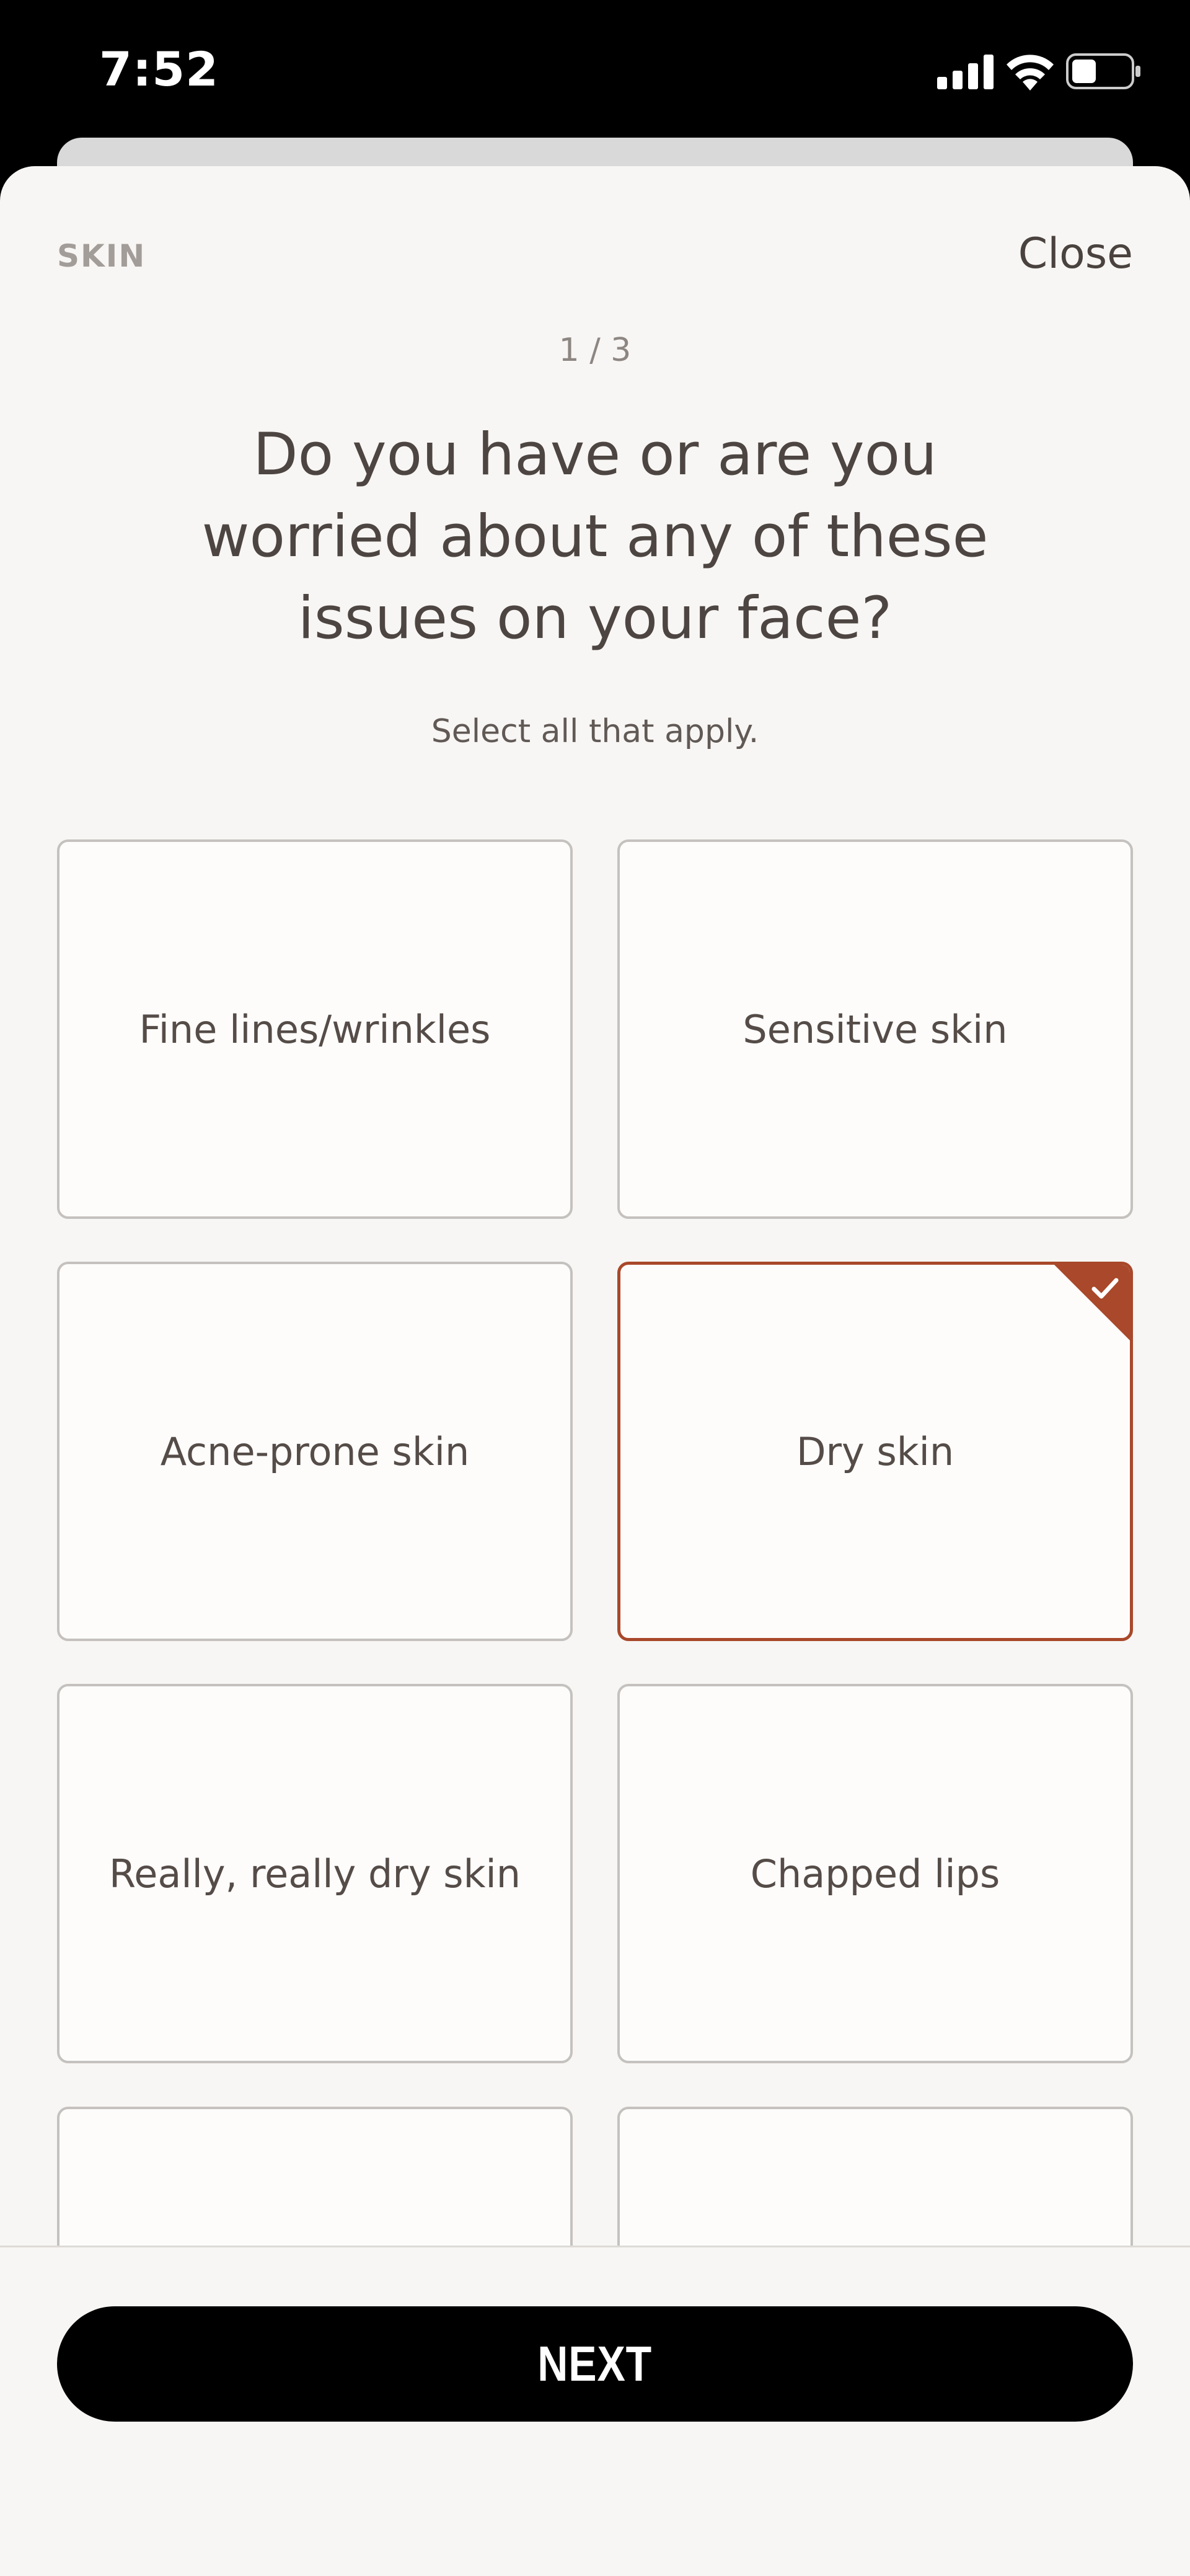 The height and width of the screenshot is (2576, 1190). Describe the element at coordinates (1103, 71) in the screenshot. I see `battery-icon` at that location.